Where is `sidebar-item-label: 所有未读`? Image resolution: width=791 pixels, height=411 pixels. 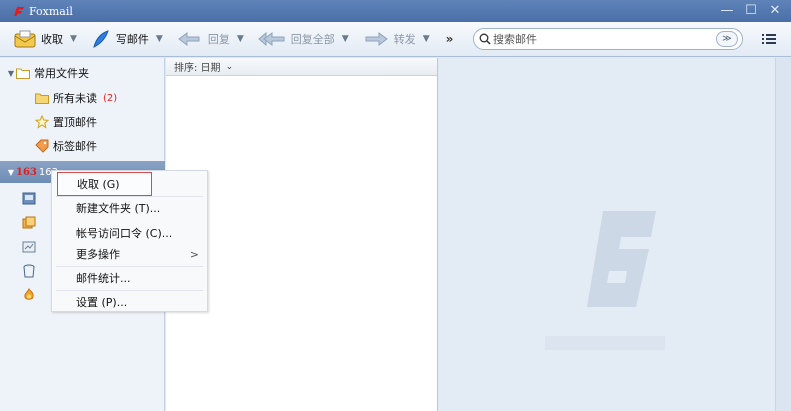
sidebar-item-label: 所有未读 is located at coordinates (75, 98).